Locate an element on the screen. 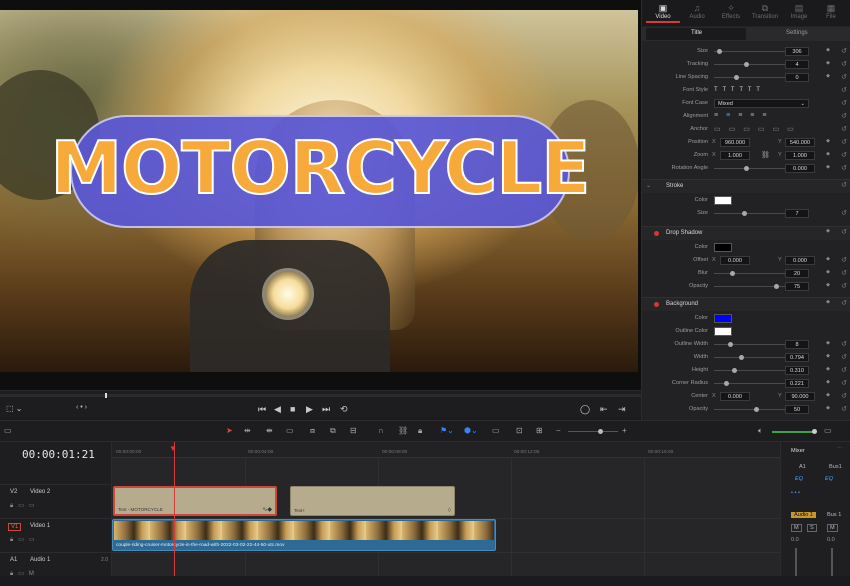  zoom-custom-icon: ⊞ is located at coordinates (539, 430).